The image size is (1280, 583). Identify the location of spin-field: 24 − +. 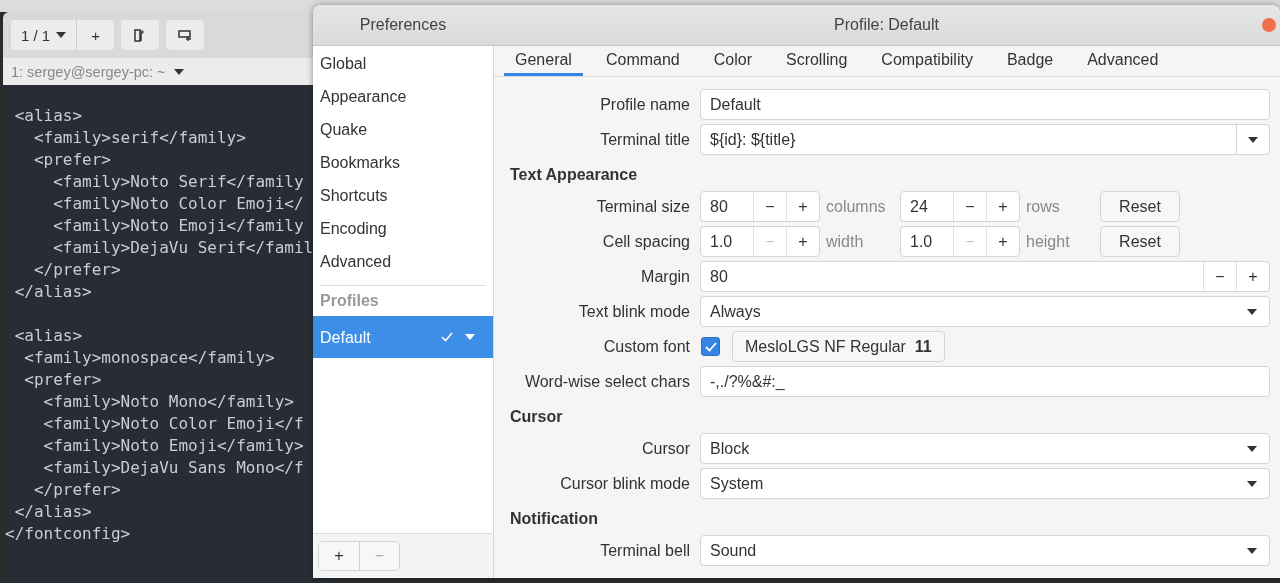
(960, 206).